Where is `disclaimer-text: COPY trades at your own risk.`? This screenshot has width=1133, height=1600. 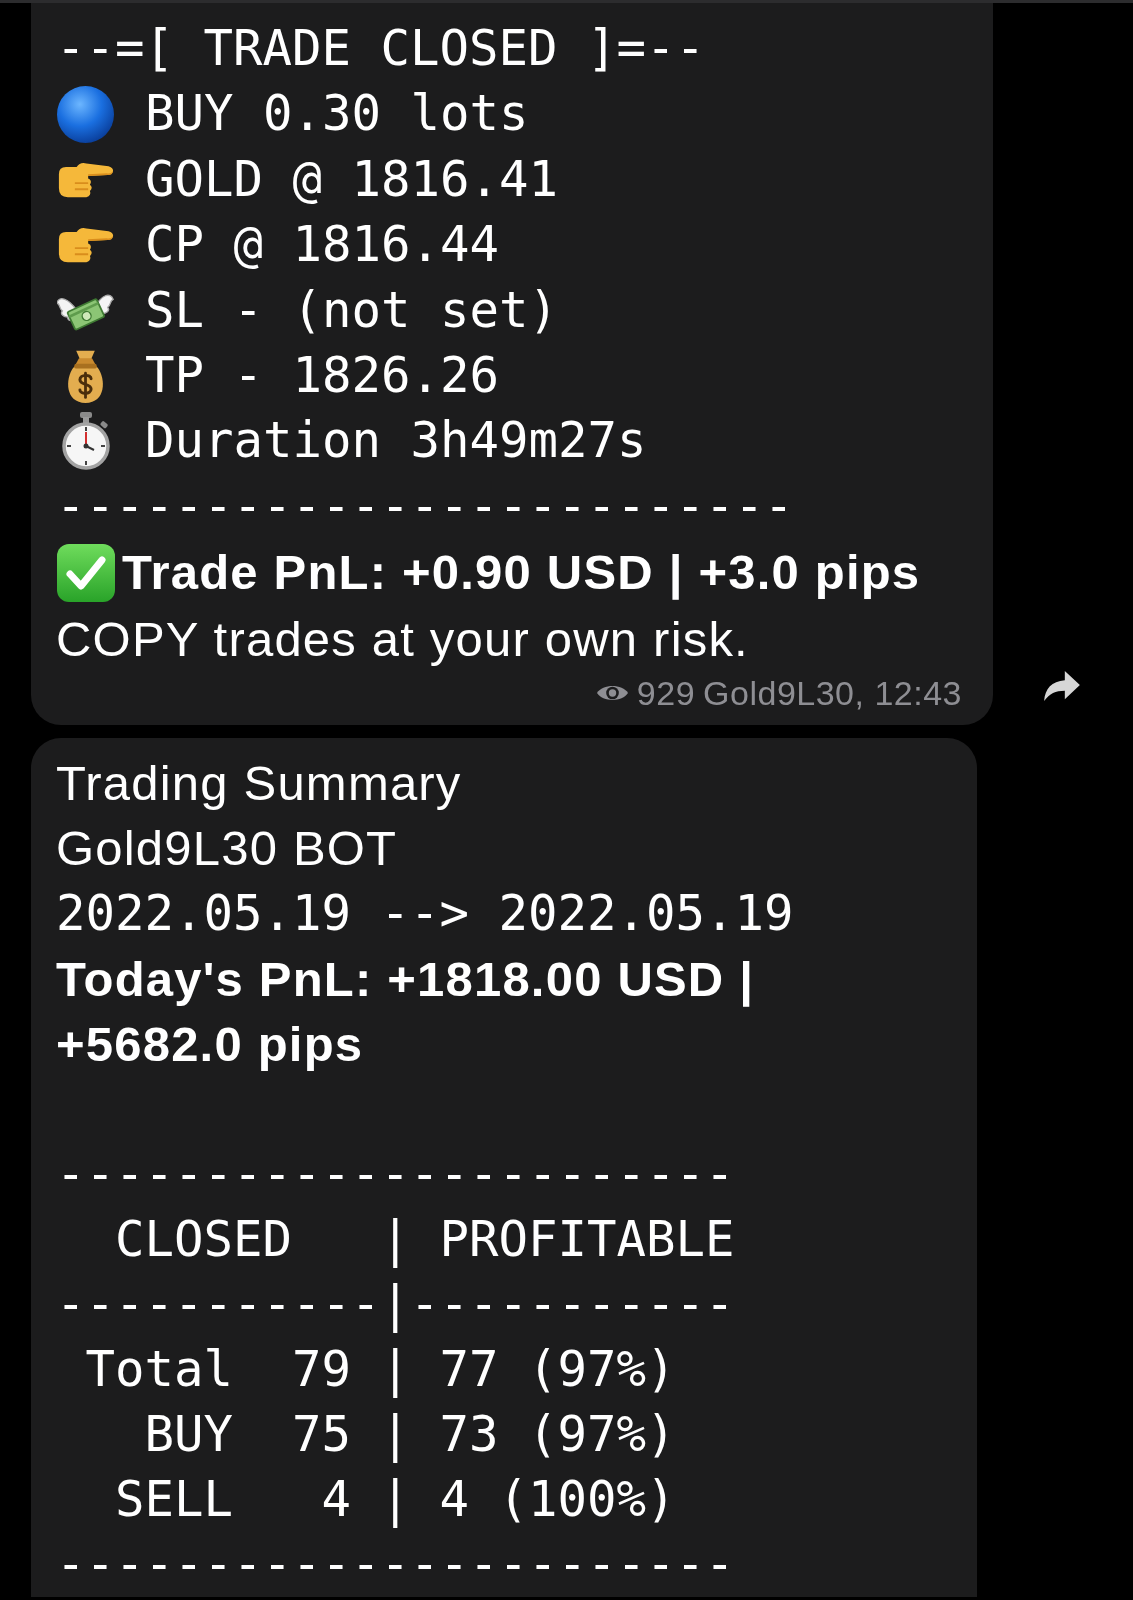 disclaimer-text: COPY trades at your own risk. is located at coordinates (403, 640).